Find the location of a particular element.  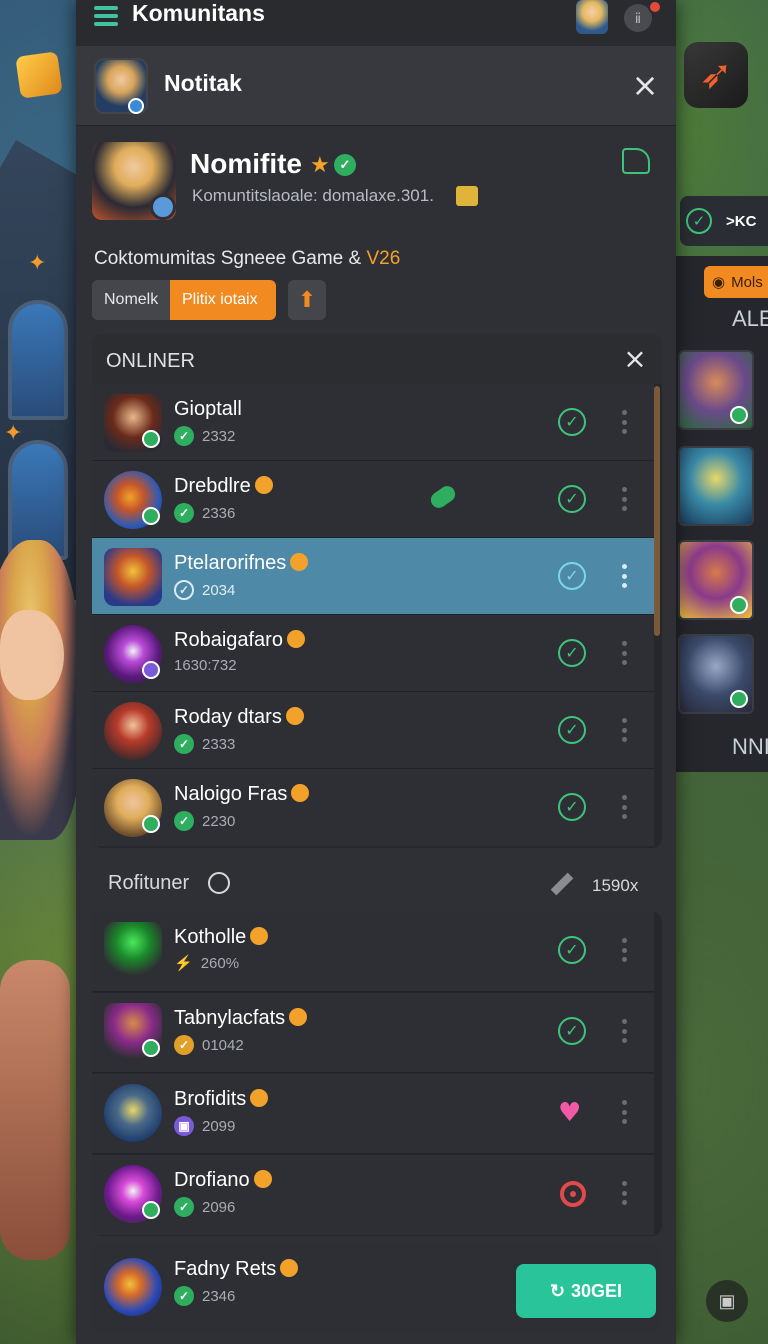

search-icon: ◉ is located at coordinates (719, 282).